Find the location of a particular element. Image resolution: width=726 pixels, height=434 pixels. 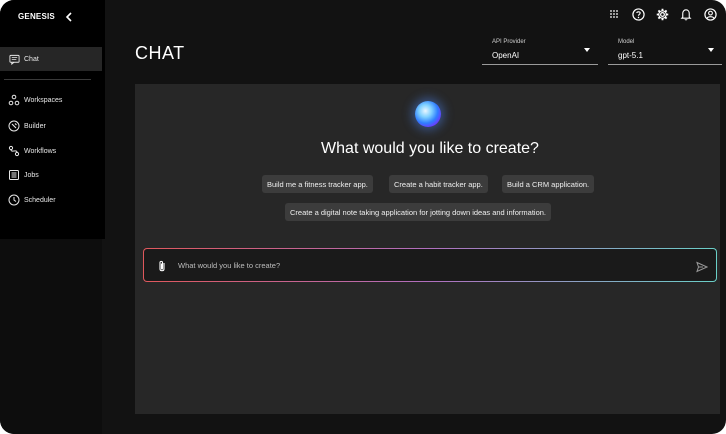

sidebar-item-label: Workflows is located at coordinates (40, 151).